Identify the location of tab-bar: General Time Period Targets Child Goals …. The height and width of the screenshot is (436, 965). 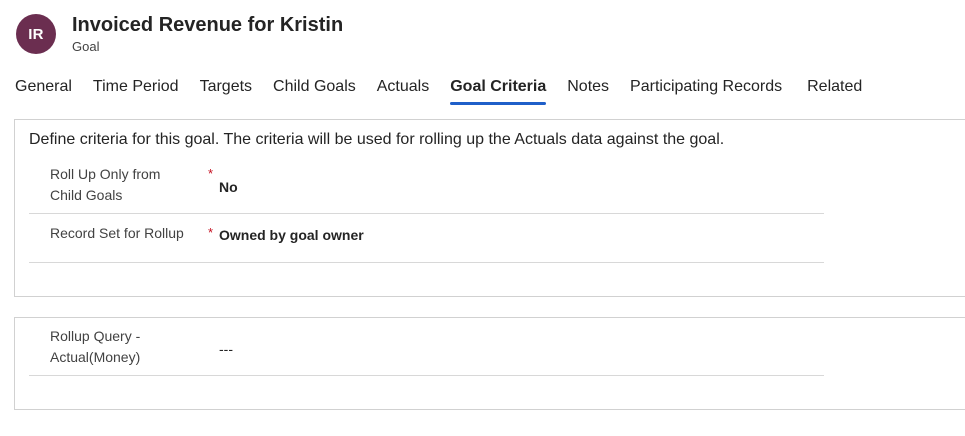
(449, 91).